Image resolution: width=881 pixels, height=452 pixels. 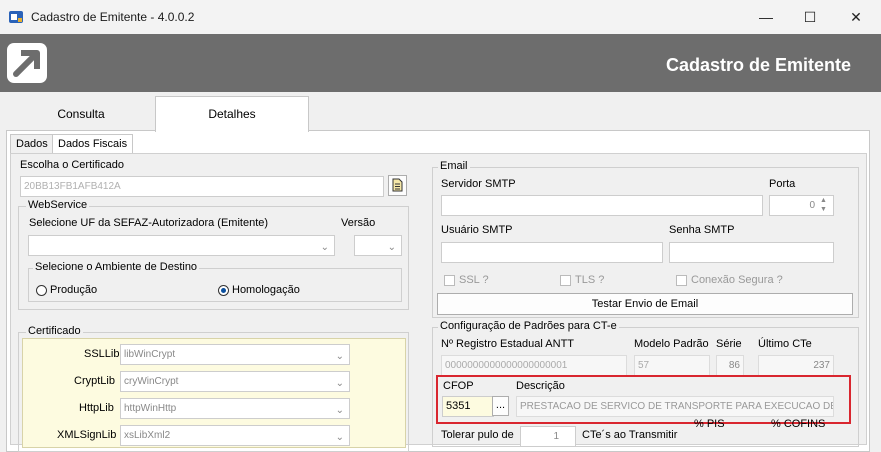 I want to click on ultimo-cte-input: 237, so click(x=796, y=365).